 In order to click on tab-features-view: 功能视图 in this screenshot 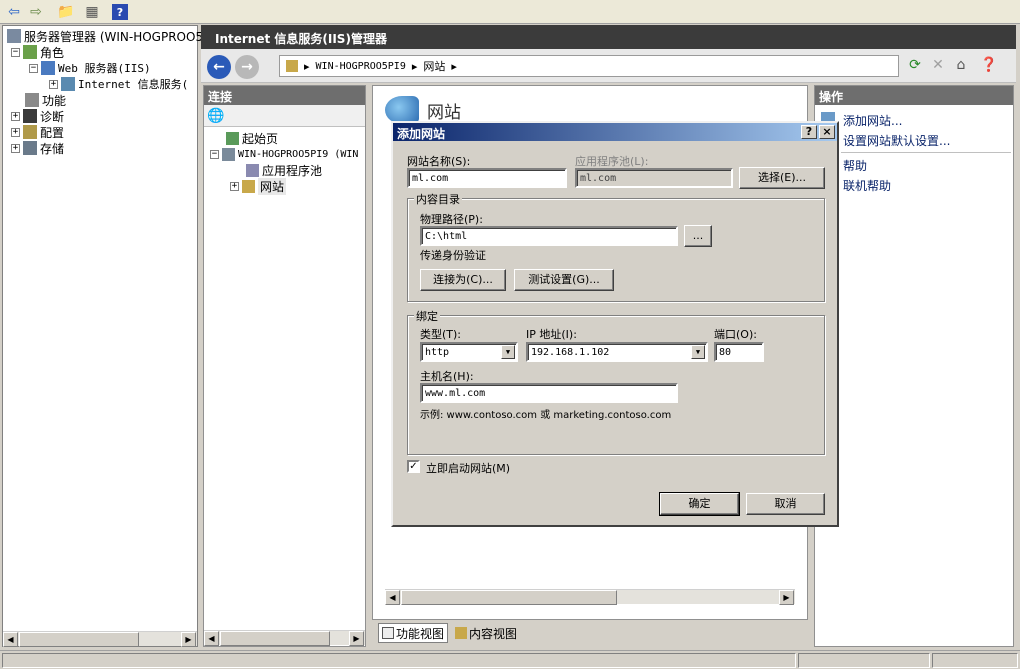, I will do `click(413, 633)`.